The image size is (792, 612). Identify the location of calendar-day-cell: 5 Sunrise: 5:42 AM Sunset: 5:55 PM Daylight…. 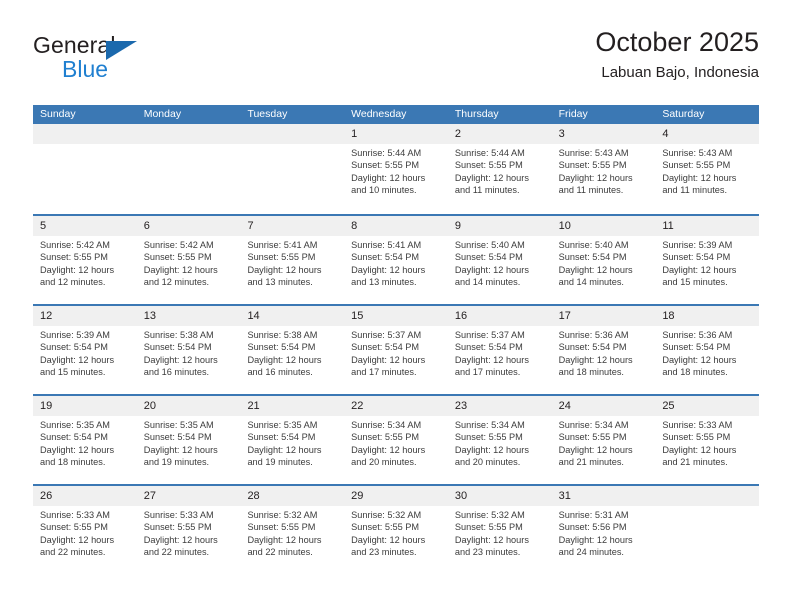
(85, 260).